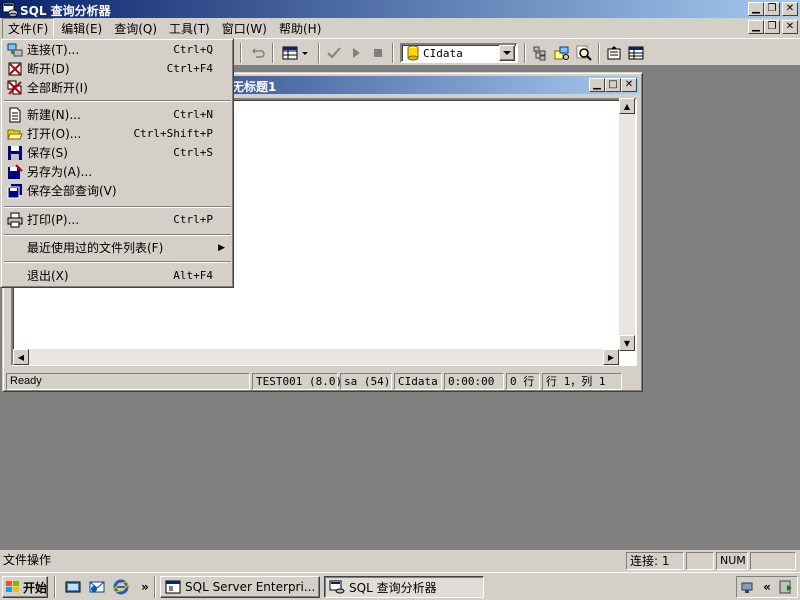 Image resolution: width=800 pixels, height=600 pixels. Describe the element at coordinates (400, 9) in the screenshot. I see `app-titlebar: SQL 查询分析器 ▁ ❐ ✕` at that location.